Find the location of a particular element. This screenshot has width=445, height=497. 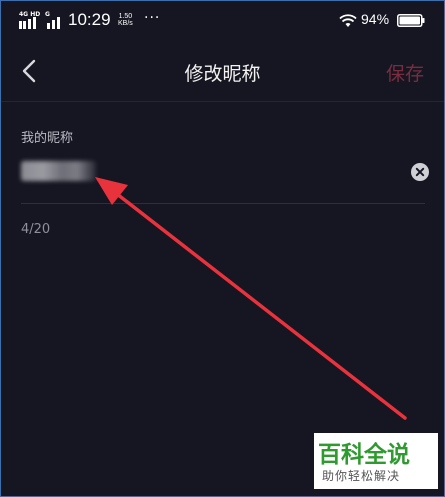

input-underline is located at coordinates (223, 203).